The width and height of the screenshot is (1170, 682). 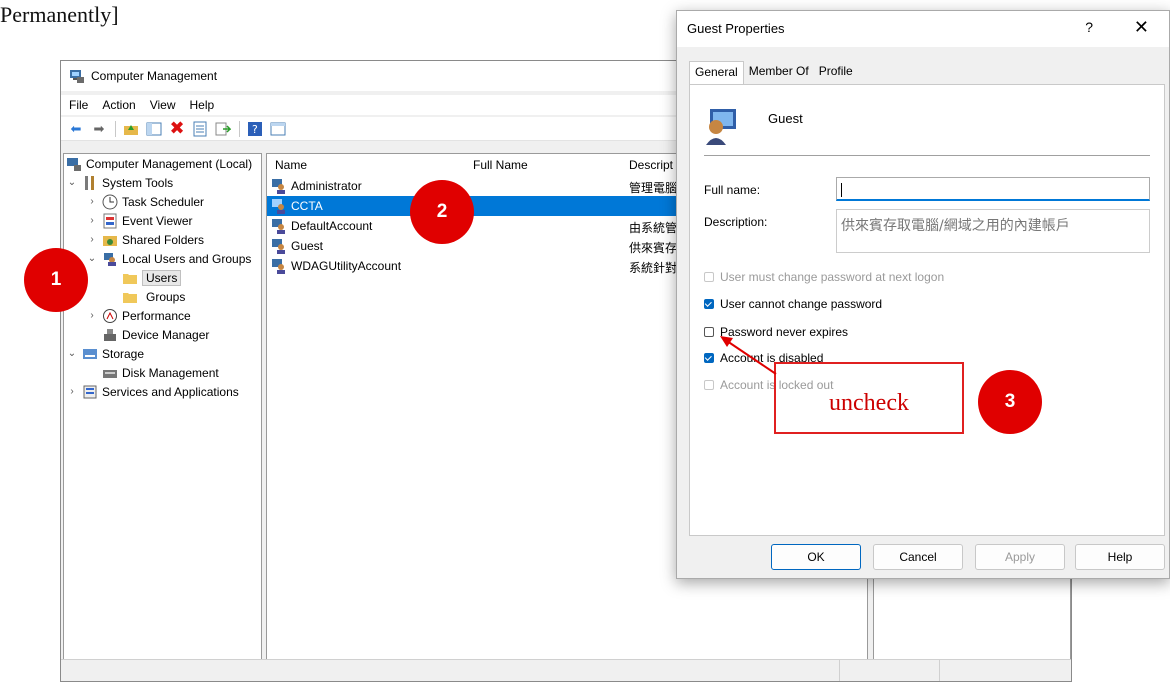 I want to click on toolbar-separator, so click(x=115, y=128).